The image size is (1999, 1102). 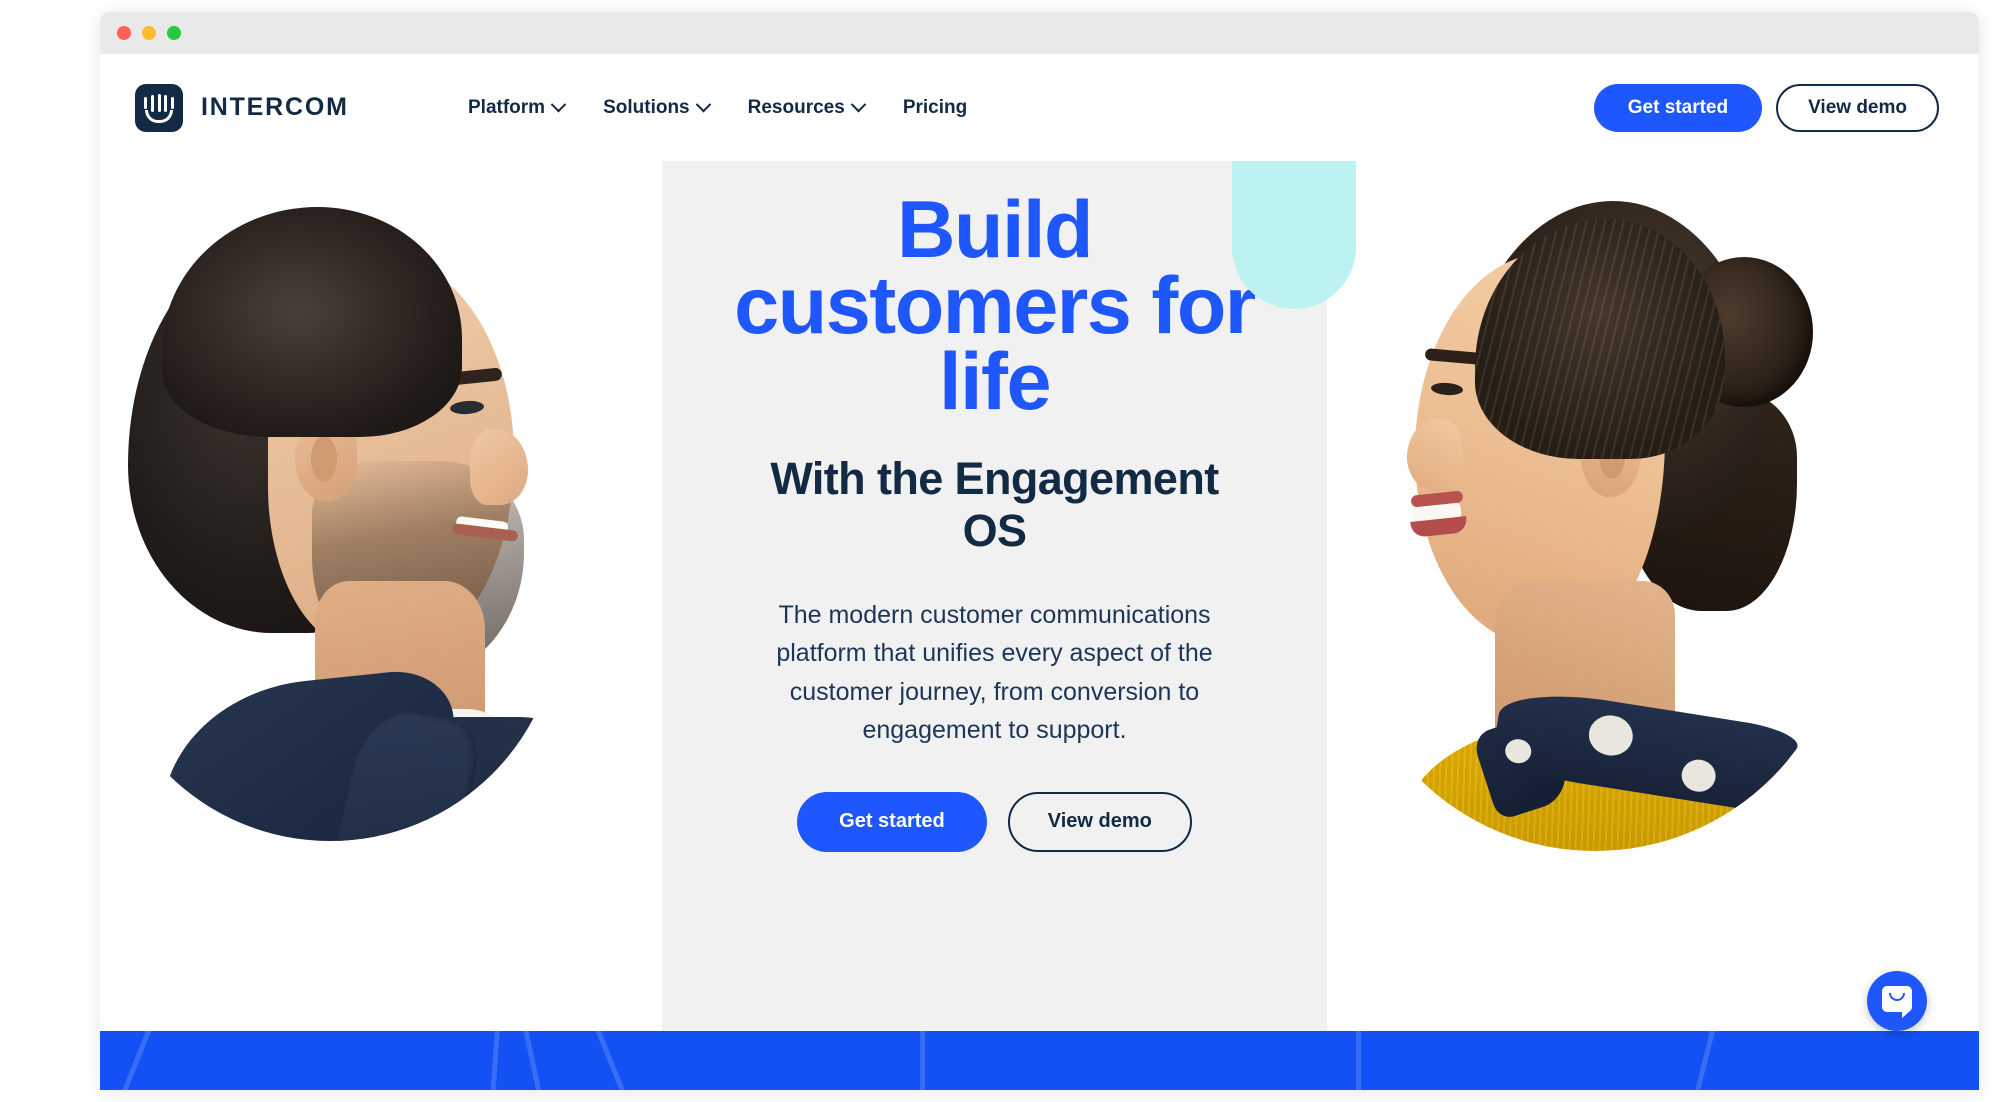 What do you see at coordinates (1099, 821) in the screenshot?
I see `hero-view-demo-button: View demo` at bounding box center [1099, 821].